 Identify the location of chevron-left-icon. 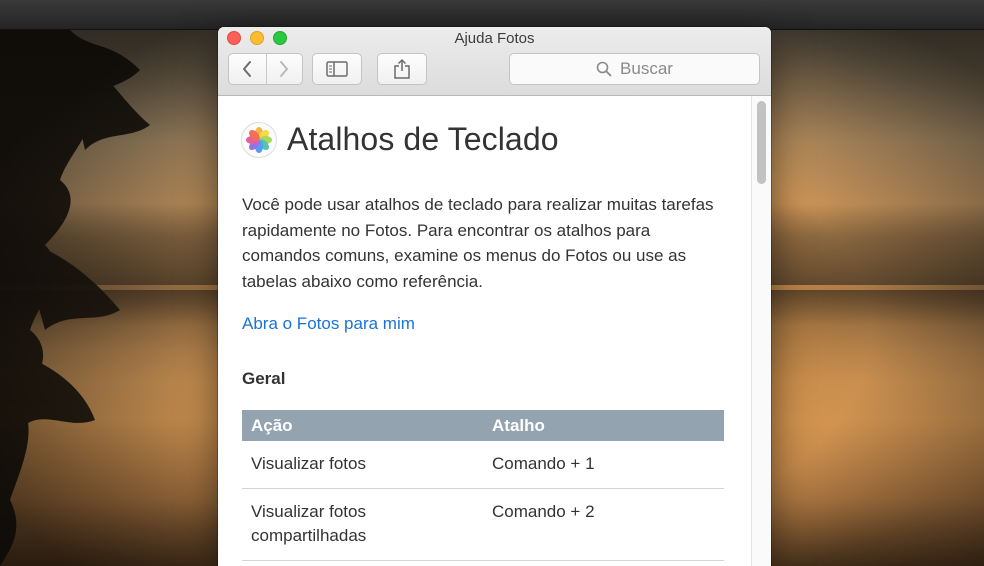
(247, 69).